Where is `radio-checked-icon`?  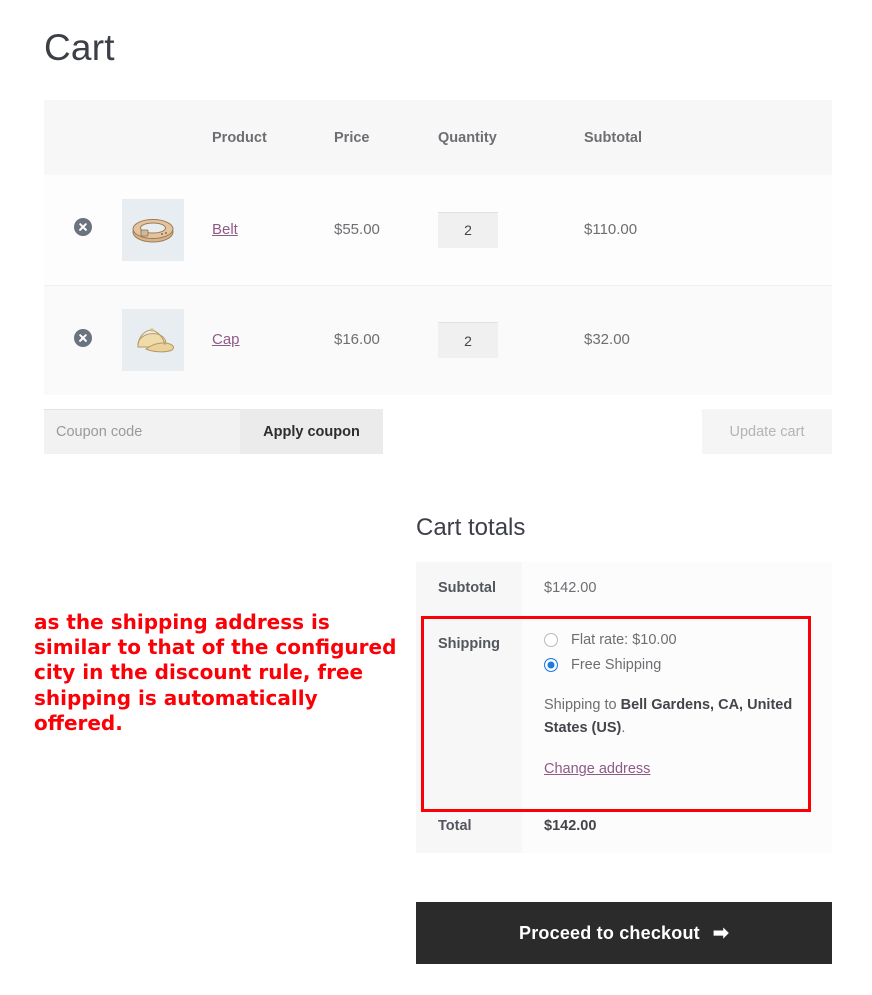
radio-checked-icon is located at coordinates (551, 665).